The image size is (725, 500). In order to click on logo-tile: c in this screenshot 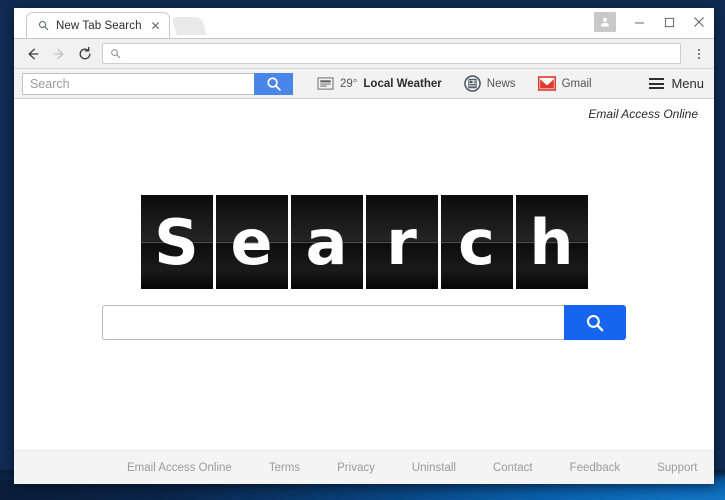, I will do `click(476, 242)`.